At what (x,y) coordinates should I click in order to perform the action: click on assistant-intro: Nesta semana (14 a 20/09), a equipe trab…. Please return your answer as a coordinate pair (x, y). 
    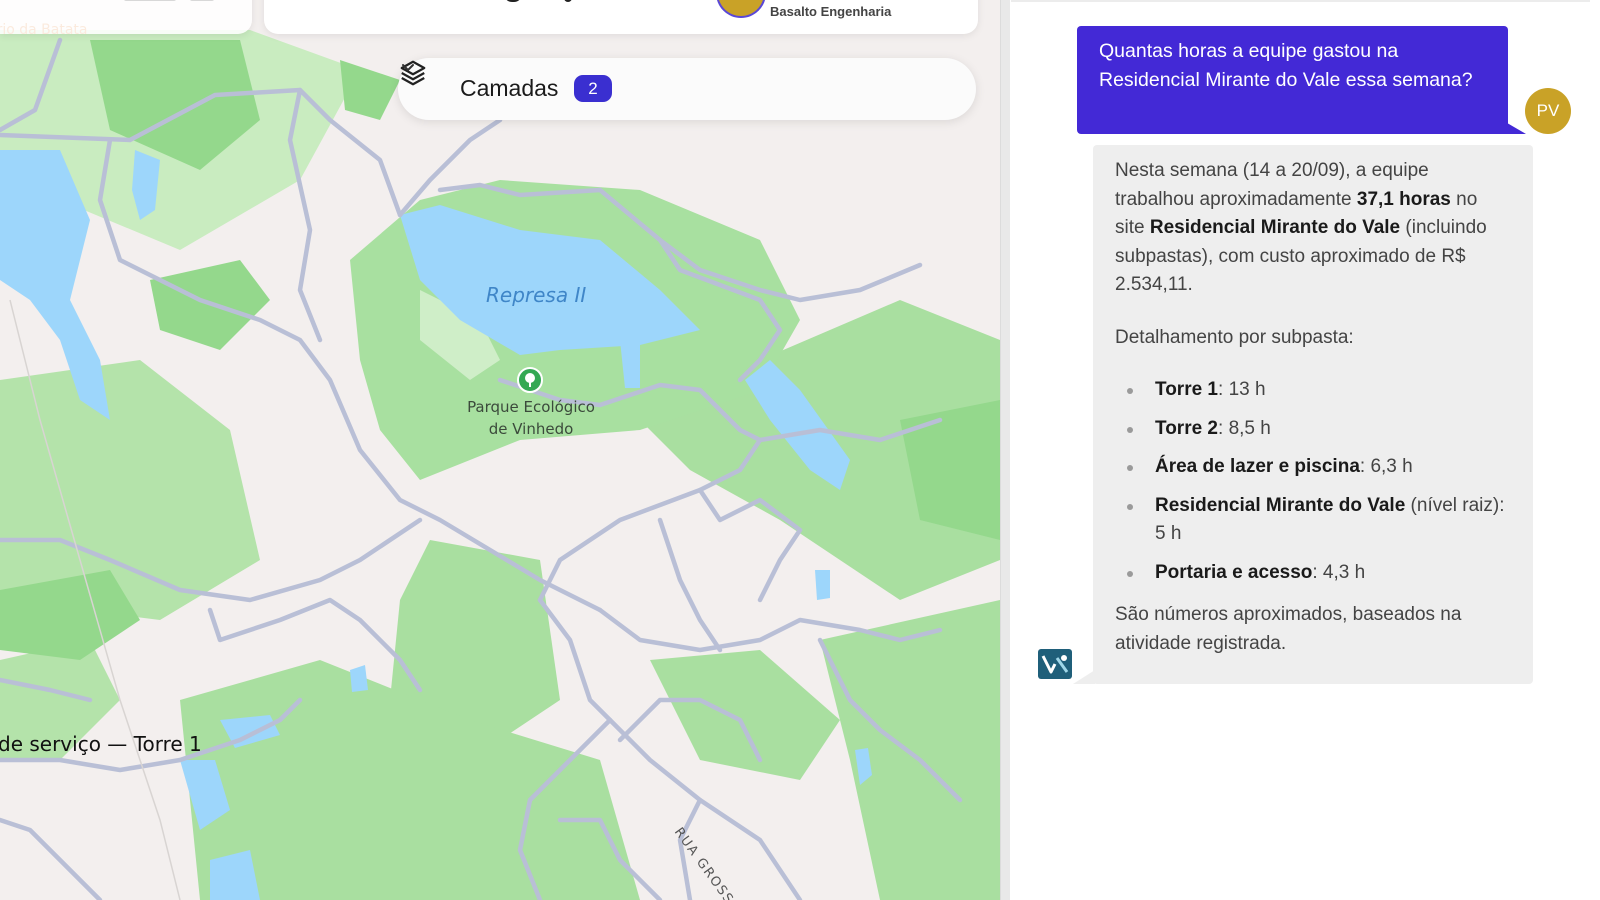
    Looking at the image, I should click on (1301, 227).